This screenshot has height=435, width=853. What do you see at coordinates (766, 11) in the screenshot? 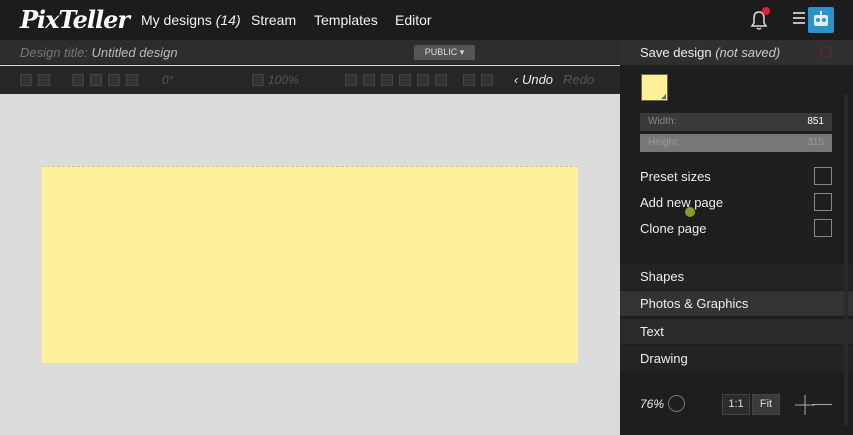
I see `notification-dot` at bounding box center [766, 11].